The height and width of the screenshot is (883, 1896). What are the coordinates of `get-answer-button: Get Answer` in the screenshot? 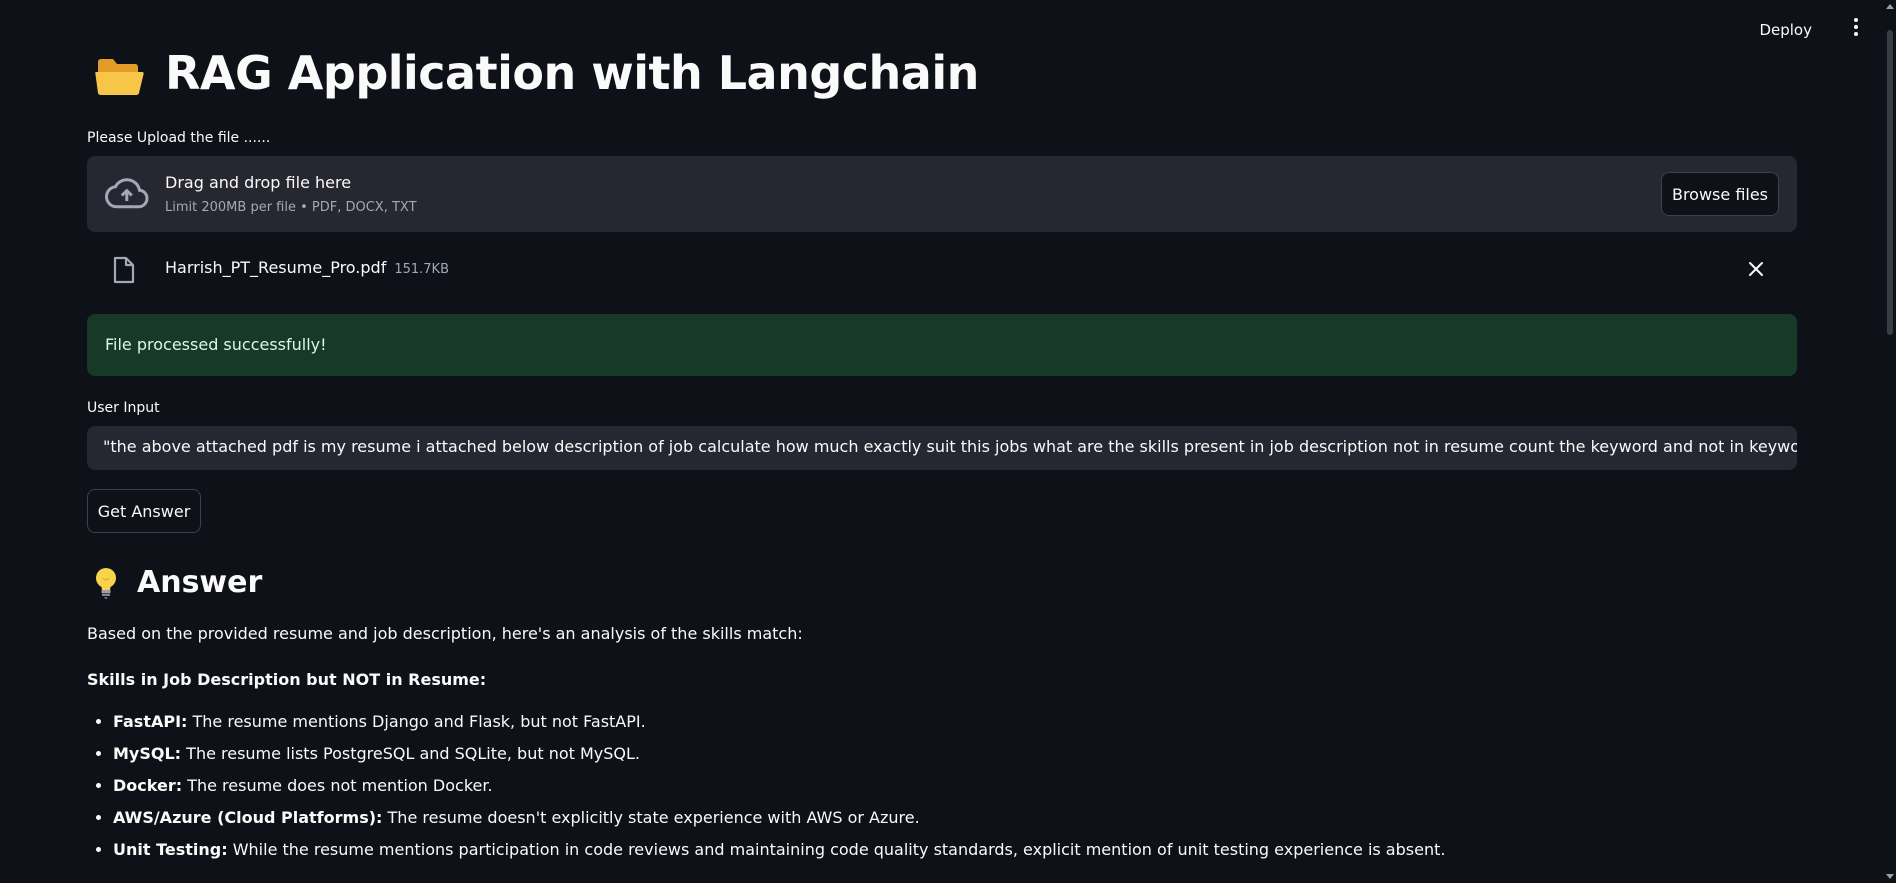 It's located at (144, 511).